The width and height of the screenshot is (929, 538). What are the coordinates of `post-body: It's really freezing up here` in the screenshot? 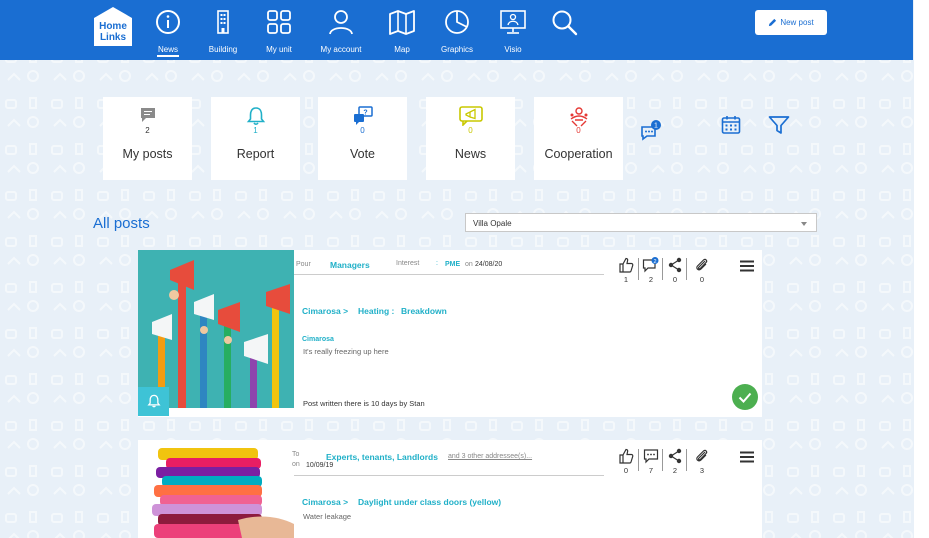 It's located at (346, 351).